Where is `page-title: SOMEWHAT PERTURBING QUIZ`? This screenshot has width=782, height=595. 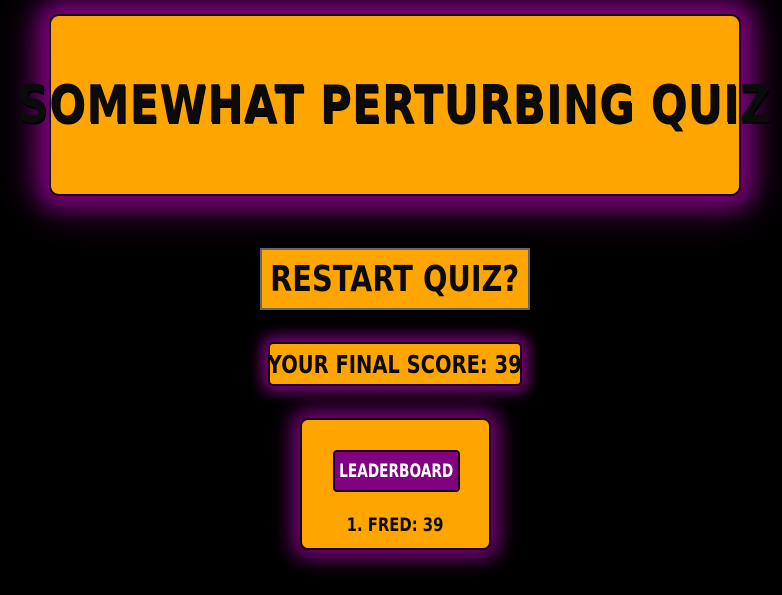
page-title: SOMEWHAT PERTURBING QUIZ is located at coordinates (395, 105).